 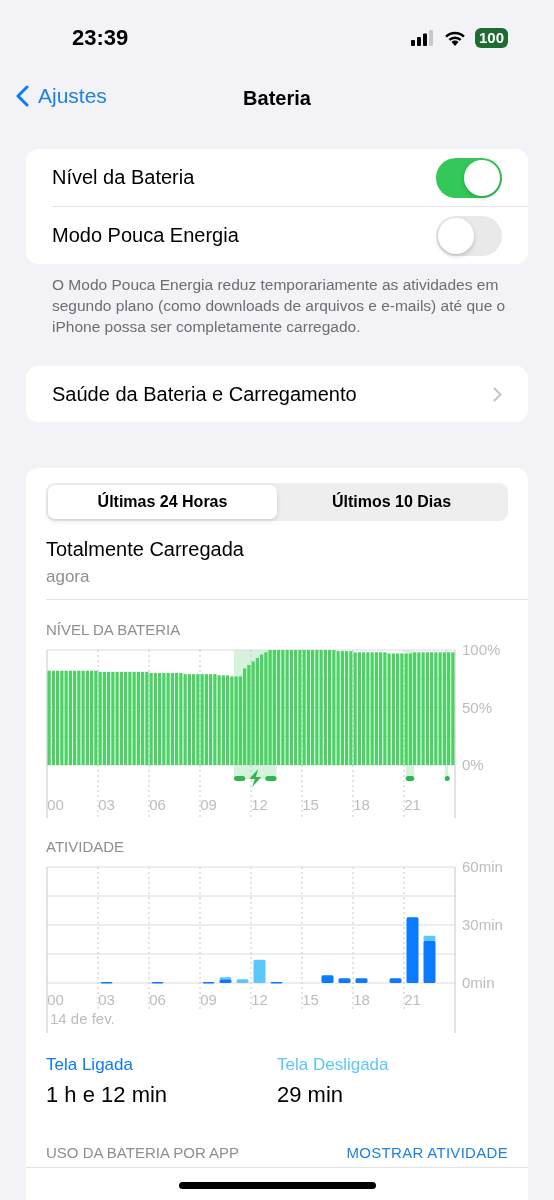 What do you see at coordinates (482, 924) in the screenshot?
I see `axis-label: 30min` at bounding box center [482, 924].